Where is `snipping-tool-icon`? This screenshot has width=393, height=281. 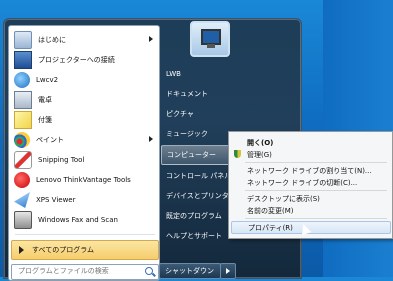 snipping-tool-icon is located at coordinates (23, 160).